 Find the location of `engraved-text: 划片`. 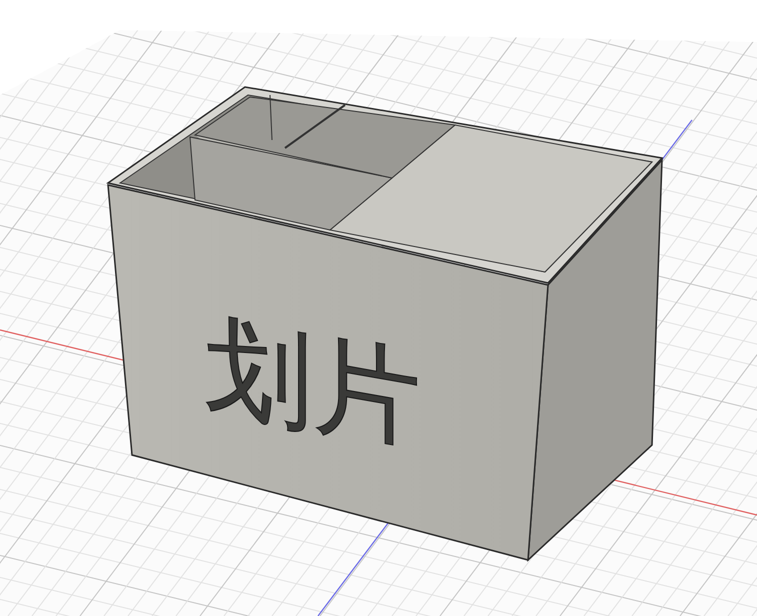

engraved-text: 划片 is located at coordinates (313, 383).